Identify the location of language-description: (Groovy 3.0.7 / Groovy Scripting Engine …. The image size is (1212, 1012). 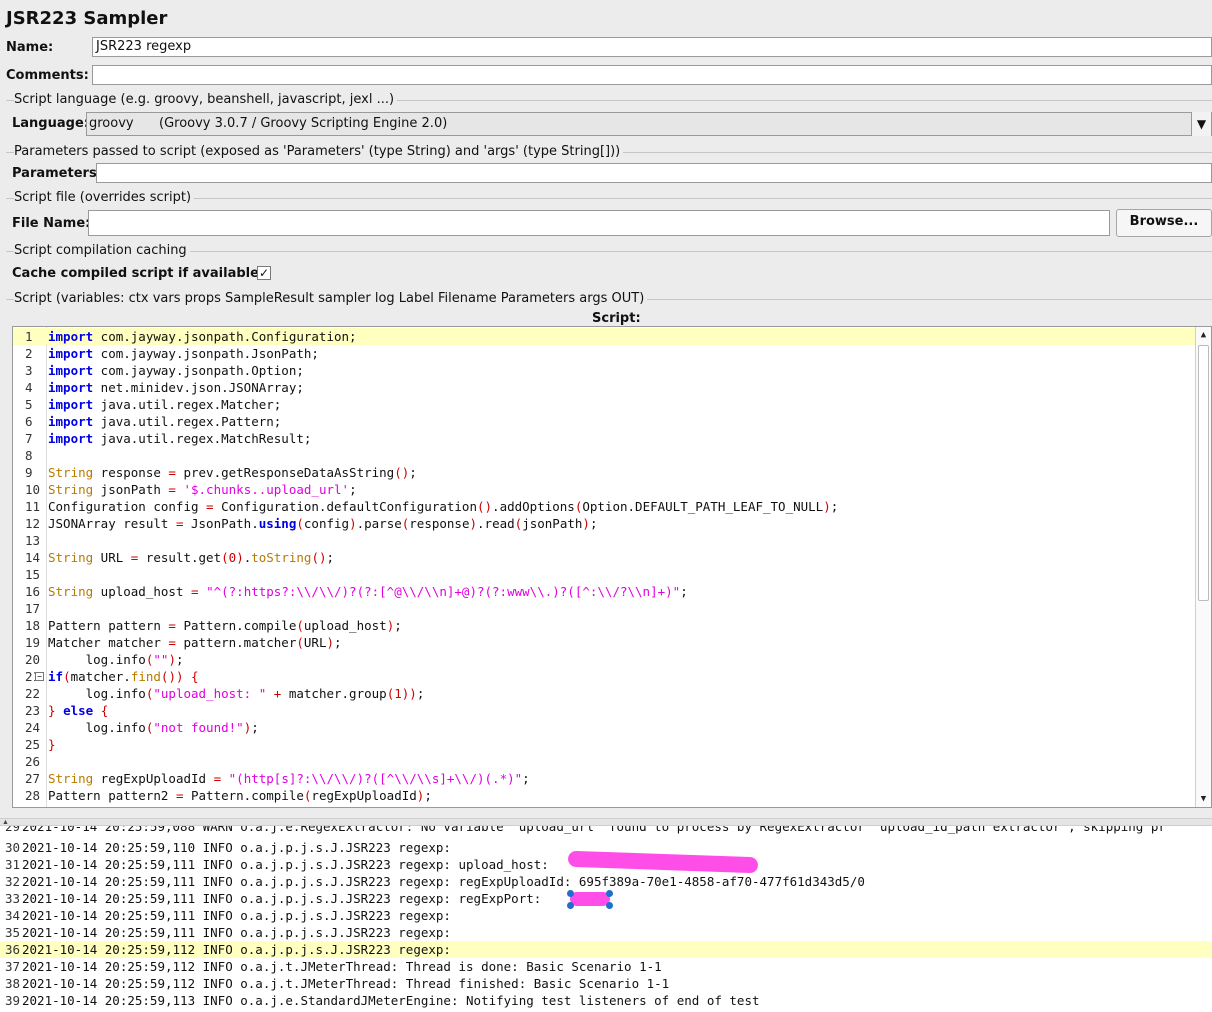
(303, 123).